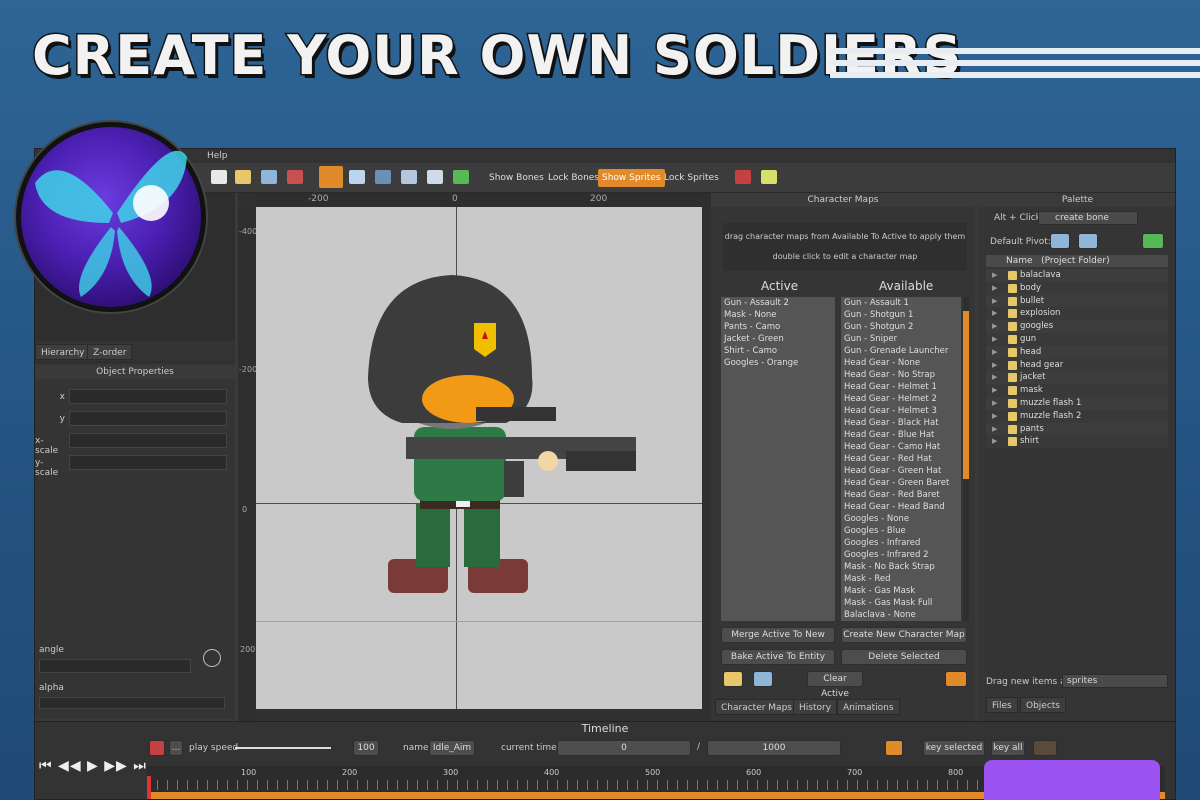 This screenshot has height=800, width=1200. I want to click on available-map-item: Head Gear - Helmet 3, so click(901, 411).